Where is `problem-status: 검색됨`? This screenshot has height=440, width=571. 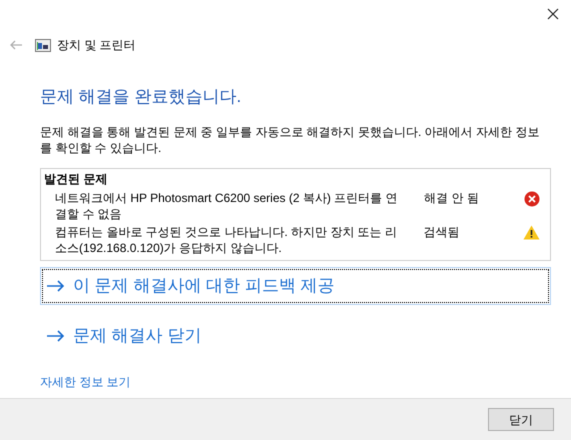 problem-status: 검색됨 is located at coordinates (441, 232).